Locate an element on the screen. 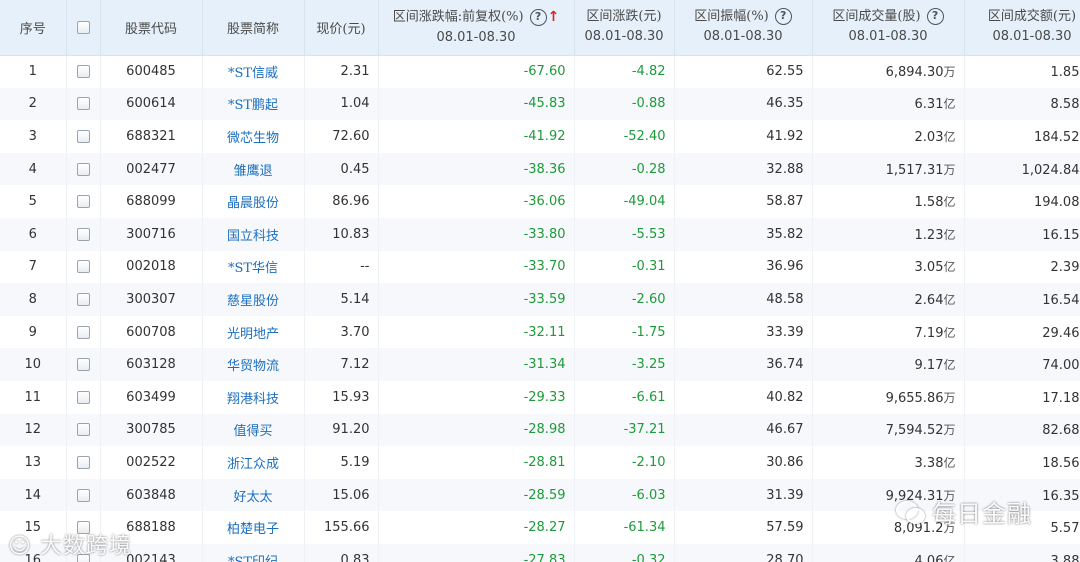  header-stock-code: 股票代码 is located at coordinates (151, 28).